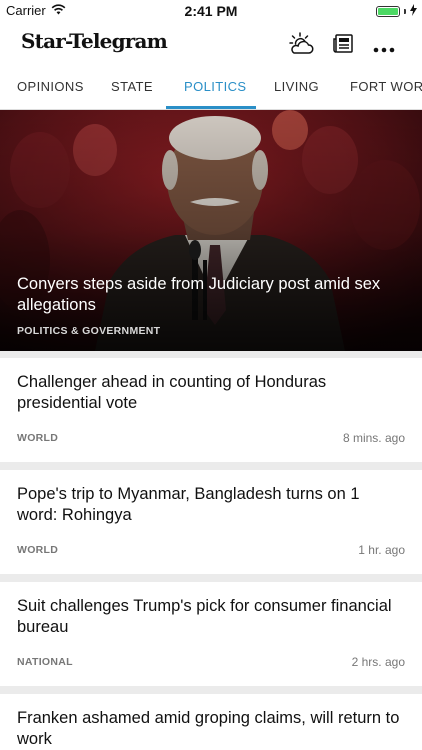 Image resolution: width=422 pixels, height=750 pixels. I want to click on section-tabs: OPINIONS STATE POLITICS LIVING FORT WORT, so click(211, 88).